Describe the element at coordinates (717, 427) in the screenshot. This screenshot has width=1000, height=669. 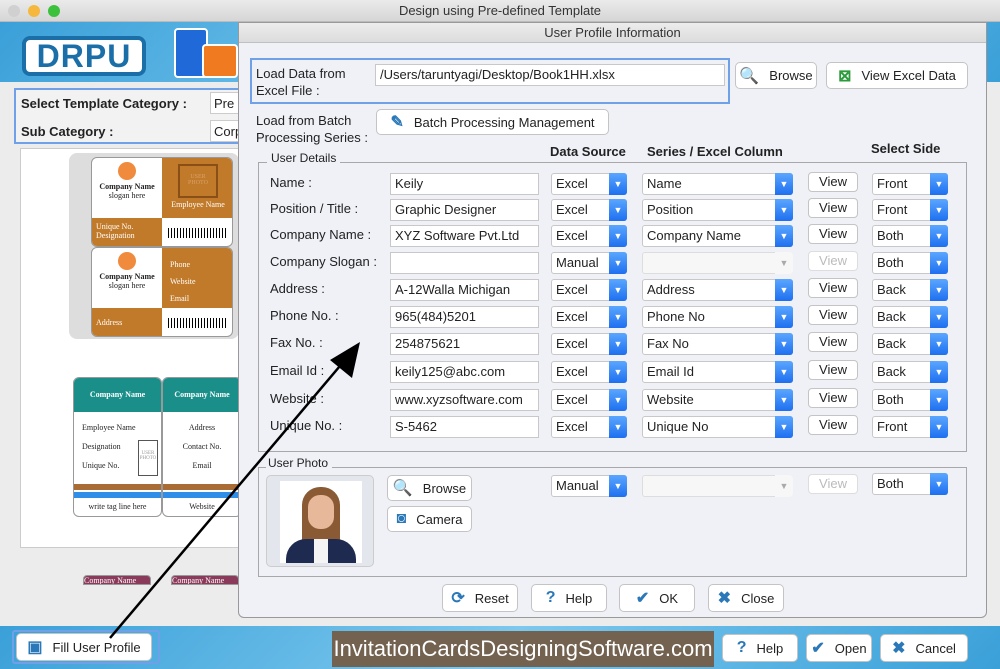
I see `excel-column-select: Unique No ▼` at that location.